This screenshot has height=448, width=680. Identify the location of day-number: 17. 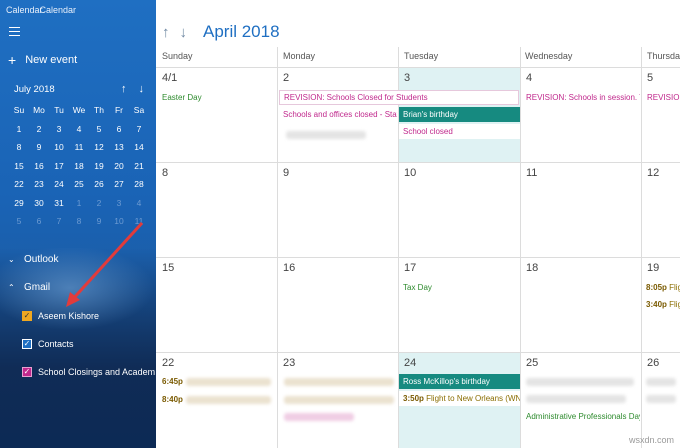
(410, 268).